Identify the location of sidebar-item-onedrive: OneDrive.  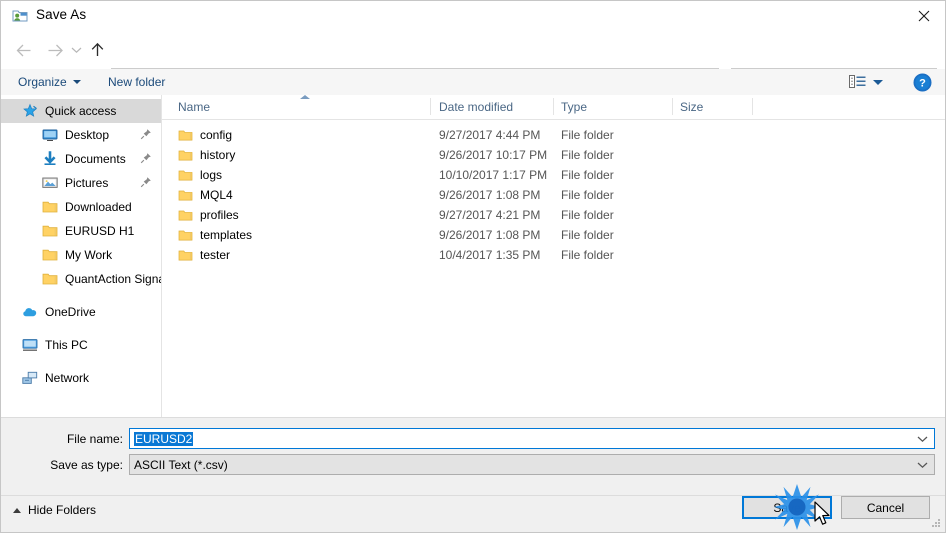
(81, 312).